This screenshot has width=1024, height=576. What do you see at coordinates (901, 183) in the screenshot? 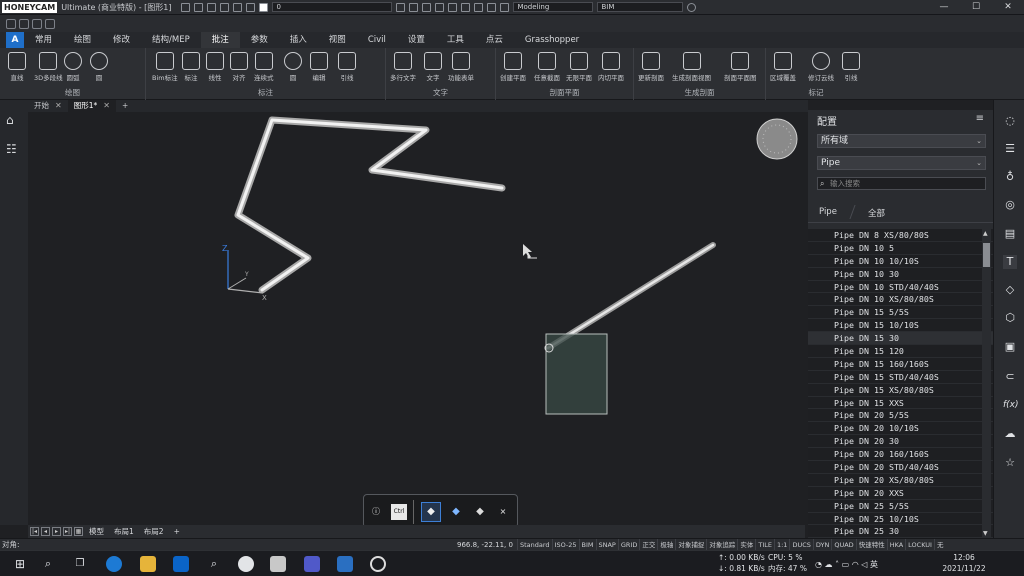
I see `search-input: ⌕ 输入搜索` at bounding box center [901, 183].